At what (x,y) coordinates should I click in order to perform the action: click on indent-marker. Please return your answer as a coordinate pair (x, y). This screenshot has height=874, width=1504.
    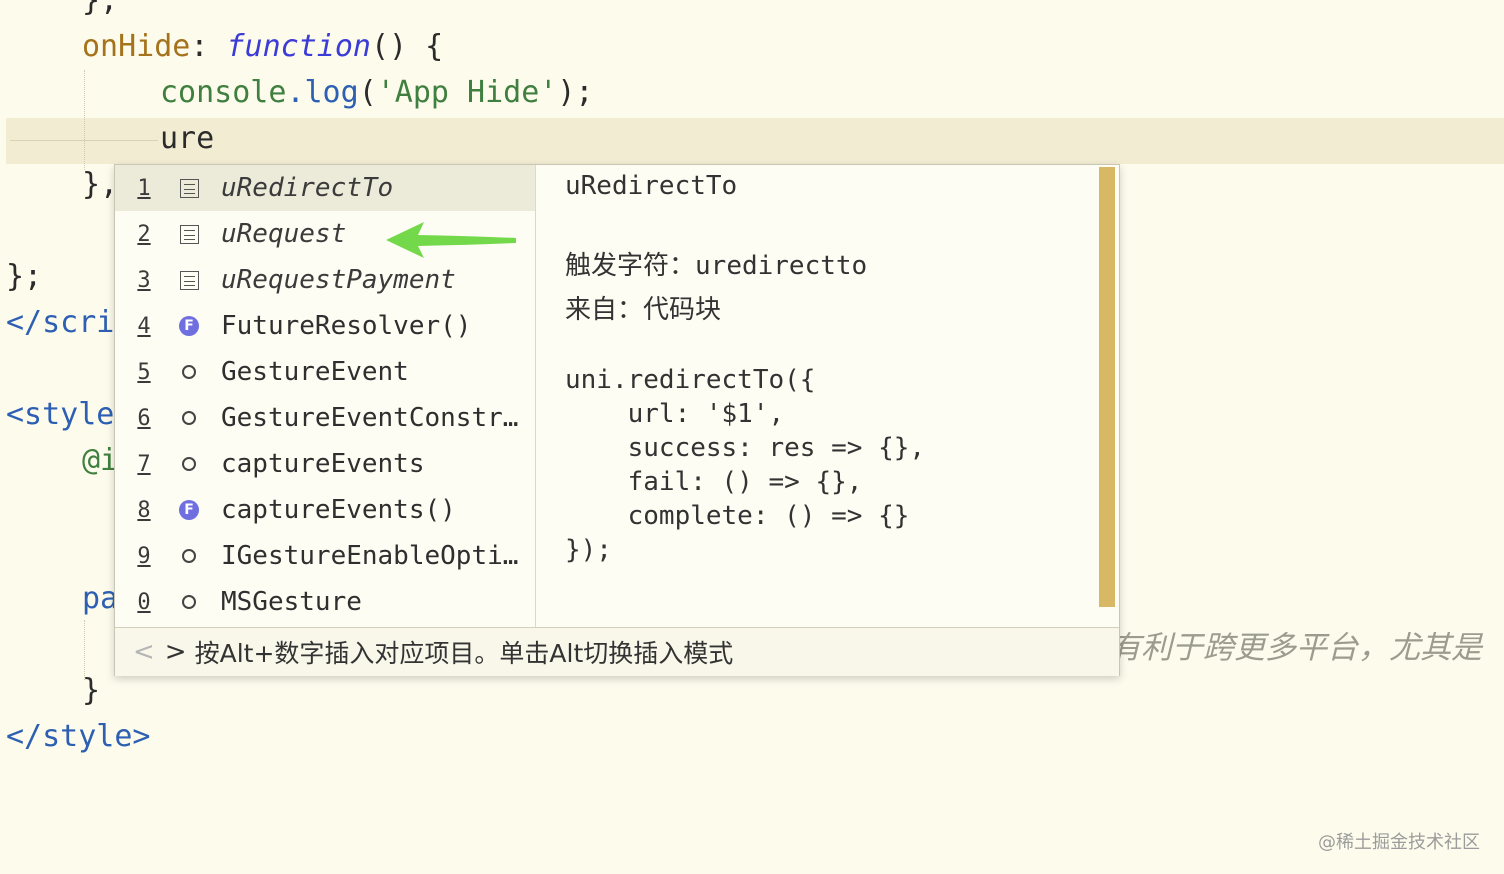
    Looking at the image, I should click on (84, 140).